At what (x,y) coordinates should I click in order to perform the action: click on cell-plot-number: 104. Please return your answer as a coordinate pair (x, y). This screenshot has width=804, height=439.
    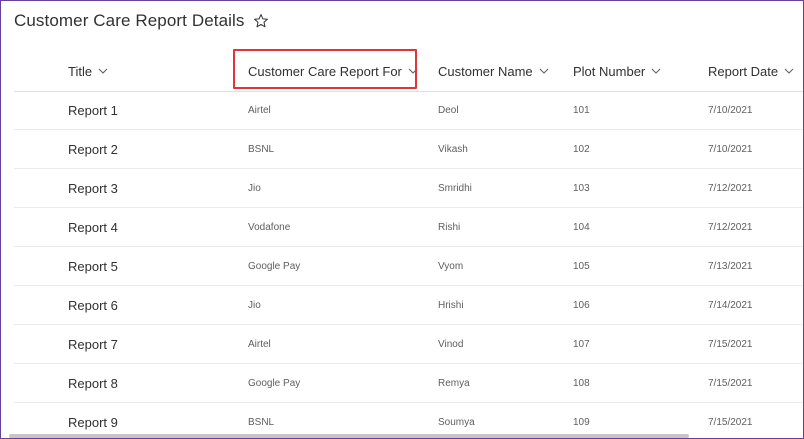
    Looking at the image, I should click on (581, 227).